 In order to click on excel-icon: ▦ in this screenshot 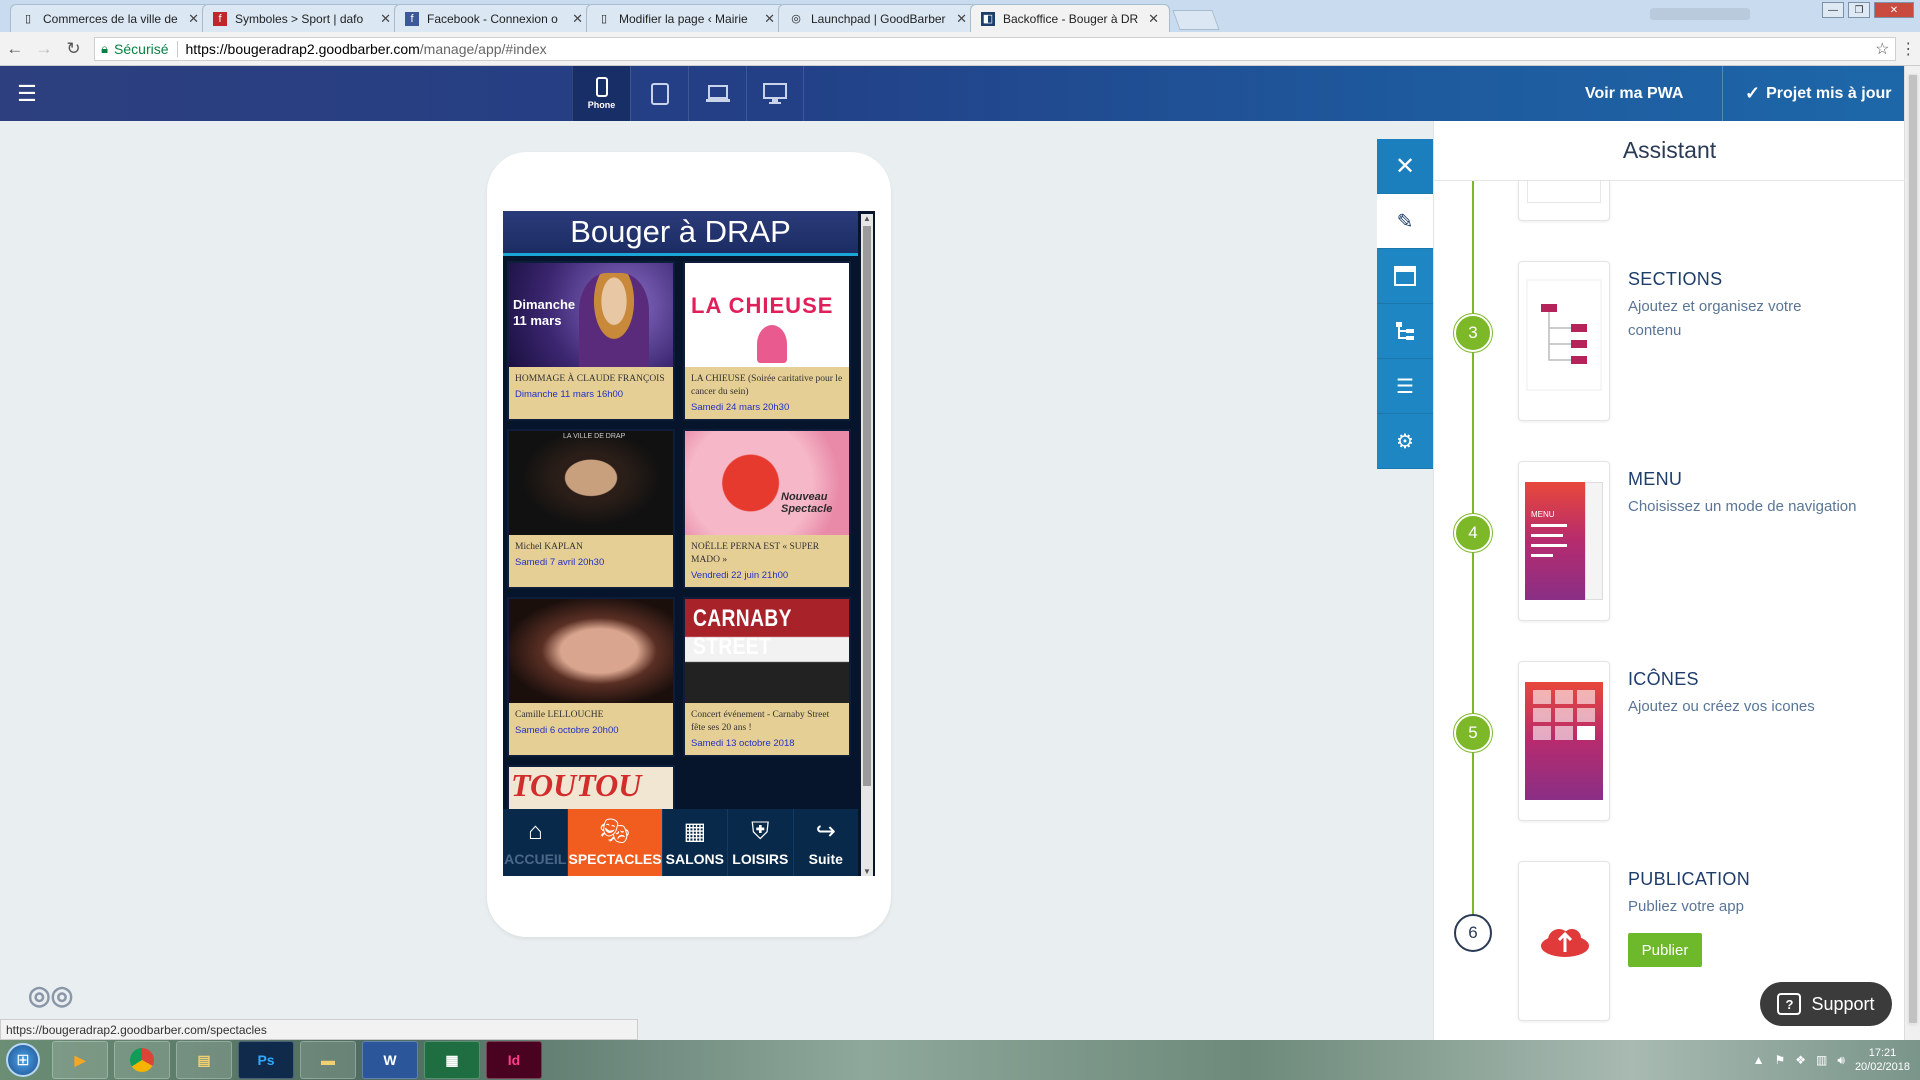, I will do `click(452, 1060)`.